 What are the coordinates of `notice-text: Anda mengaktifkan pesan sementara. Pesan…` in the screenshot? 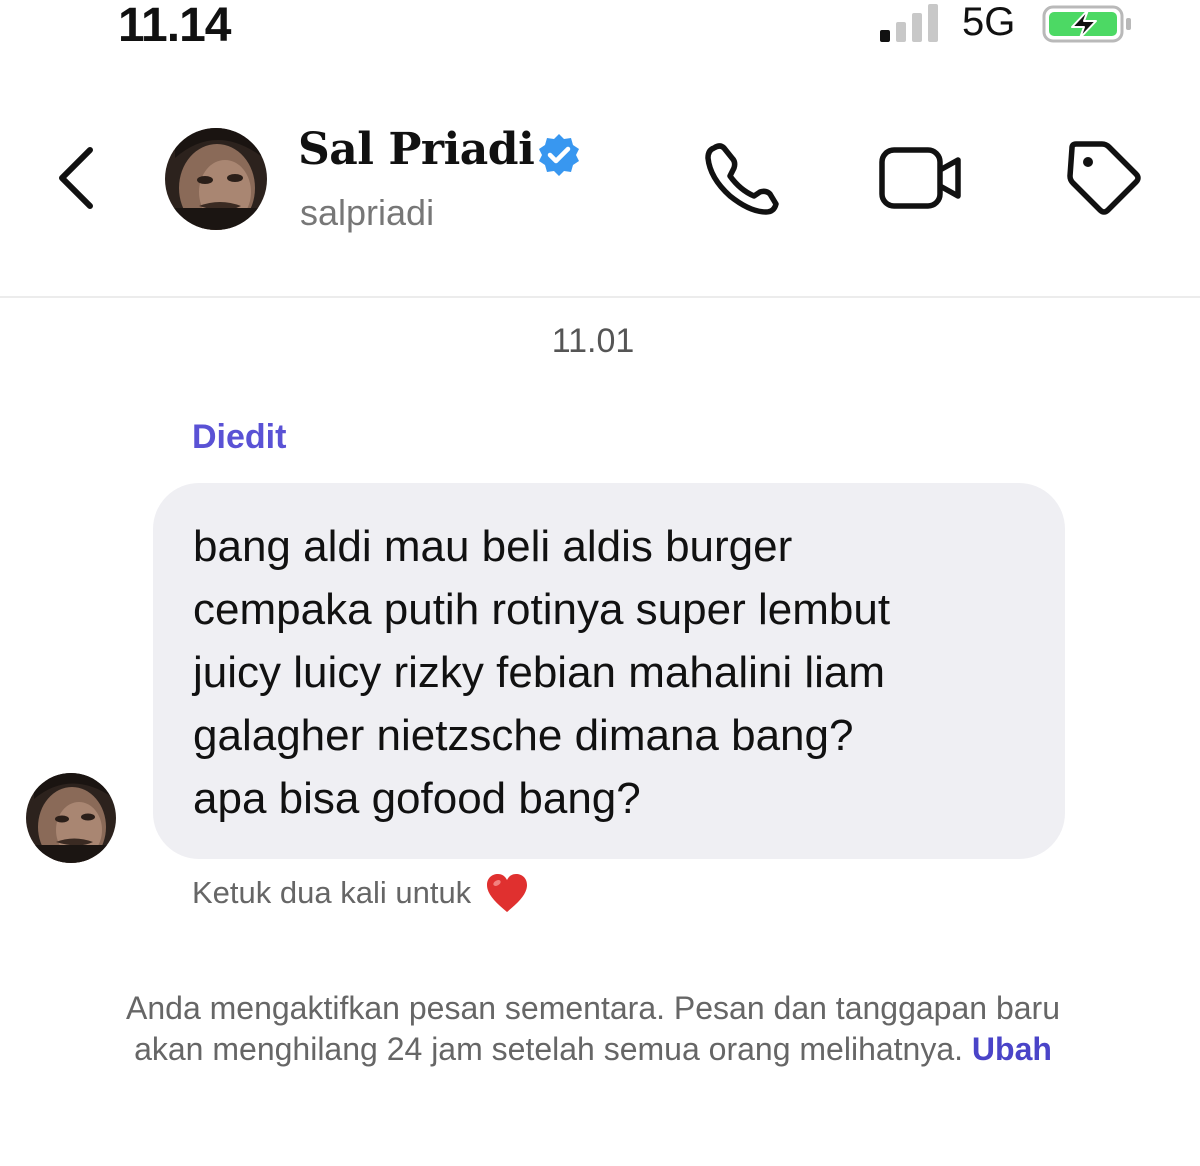 It's located at (593, 1028).